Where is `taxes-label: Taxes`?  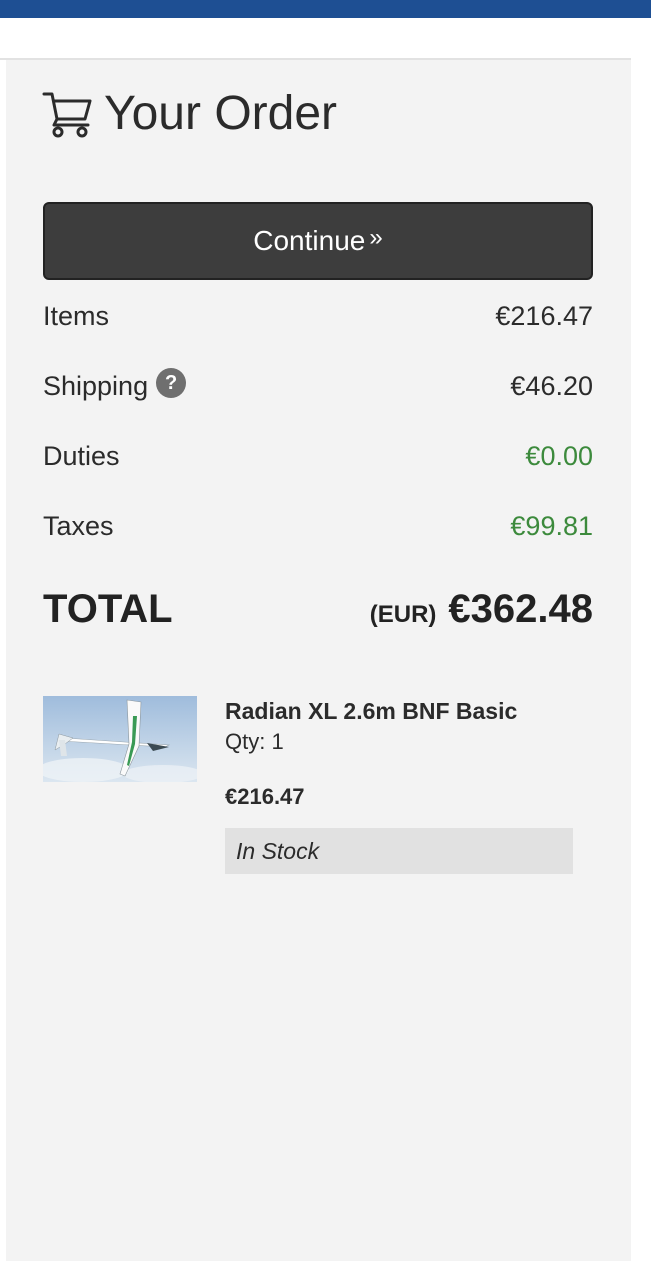
taxes-label: Taxes is located at coordinates (78, 525).